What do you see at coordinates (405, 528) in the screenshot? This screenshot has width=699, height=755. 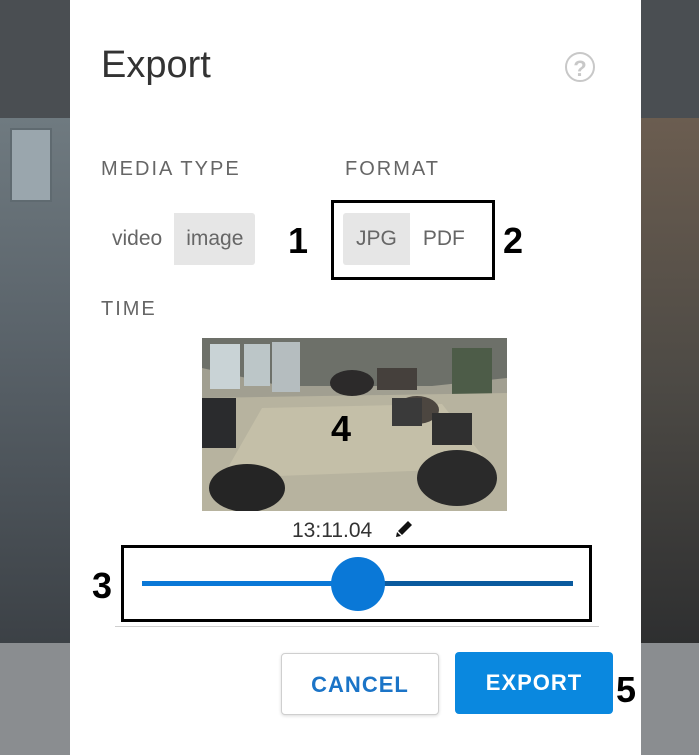 I see `pencil-icon` at bounding box center [405, 528].